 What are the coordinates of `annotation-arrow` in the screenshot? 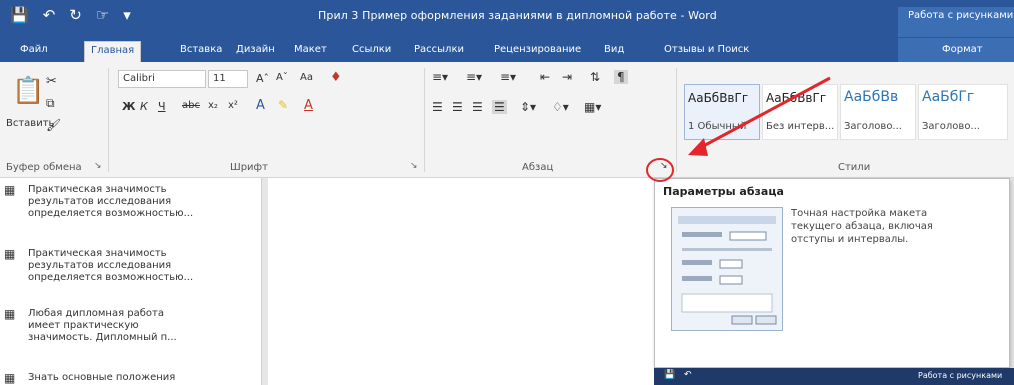 It's located at (763, 114).